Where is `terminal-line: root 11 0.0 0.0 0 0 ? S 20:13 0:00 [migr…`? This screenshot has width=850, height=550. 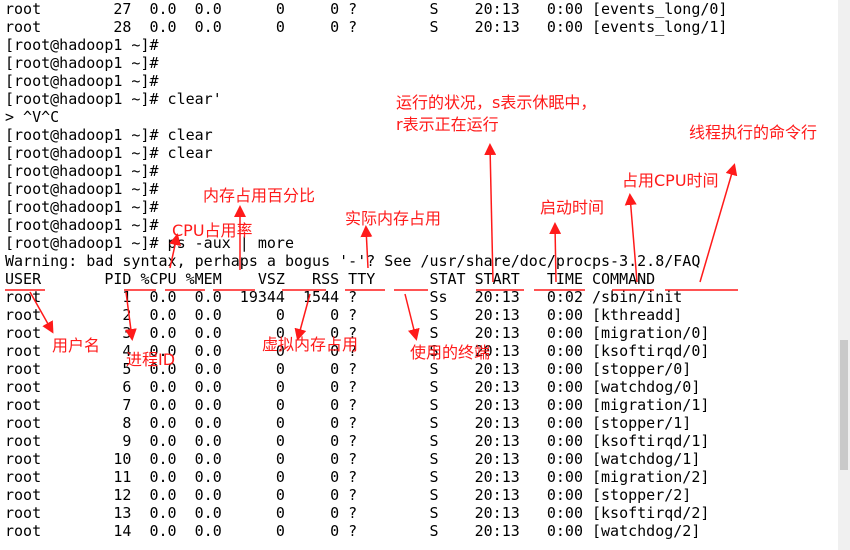
terminal-line: root 11 0.0 0.0 0 0 ? S 20:13 0:00 [migr… is located at coordinates (357, 477).